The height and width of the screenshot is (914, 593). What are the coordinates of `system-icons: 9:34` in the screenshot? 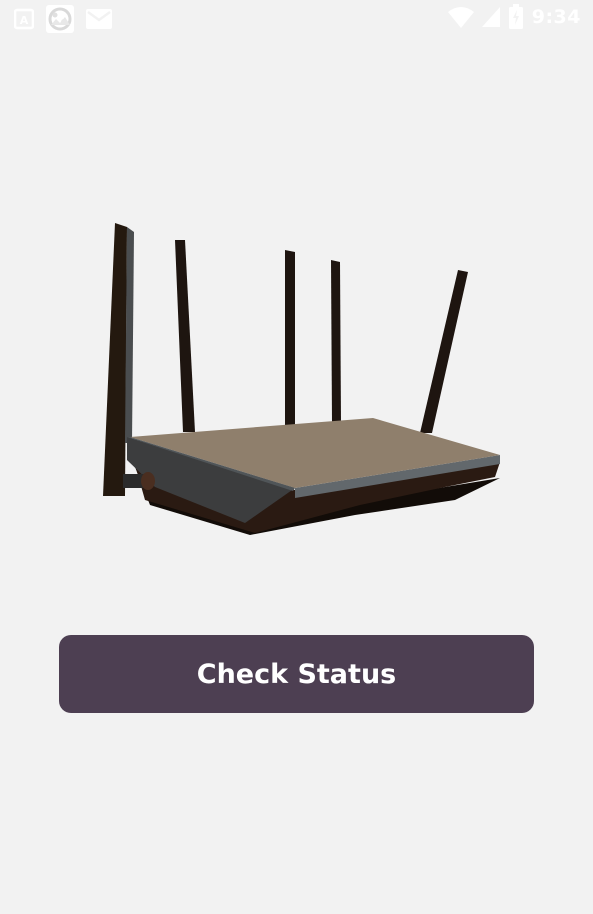 It's located at (514, 17).